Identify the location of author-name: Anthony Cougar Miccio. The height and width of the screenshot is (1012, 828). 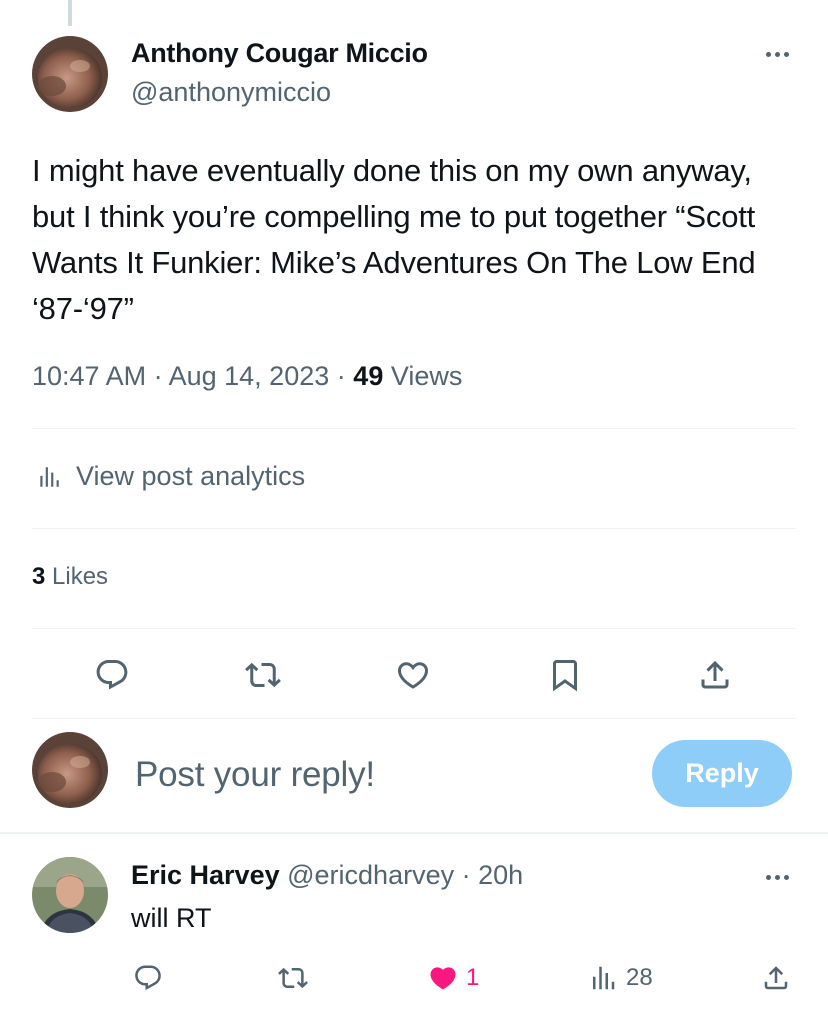
(279, 53).